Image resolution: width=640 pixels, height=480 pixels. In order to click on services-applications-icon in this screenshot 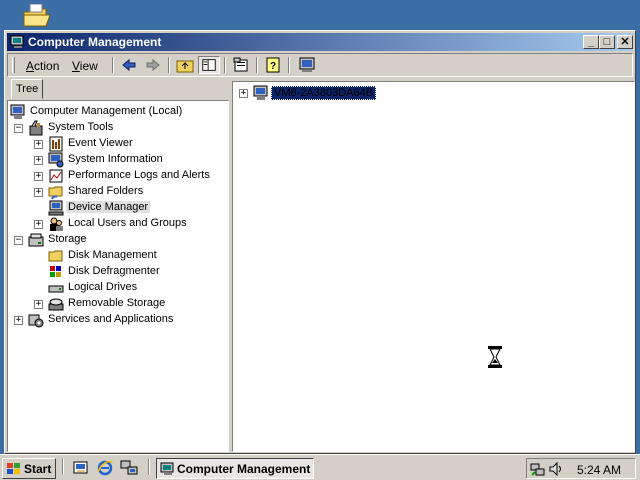, I will do `click(36, 321)`.